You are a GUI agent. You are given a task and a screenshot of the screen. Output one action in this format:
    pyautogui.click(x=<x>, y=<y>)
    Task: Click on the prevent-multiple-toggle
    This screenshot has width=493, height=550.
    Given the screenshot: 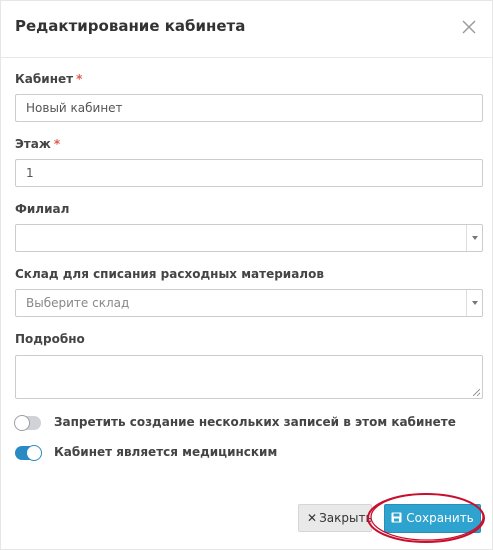 What is the action you would take?
    pyautogui.click(x=27, y=423)
    